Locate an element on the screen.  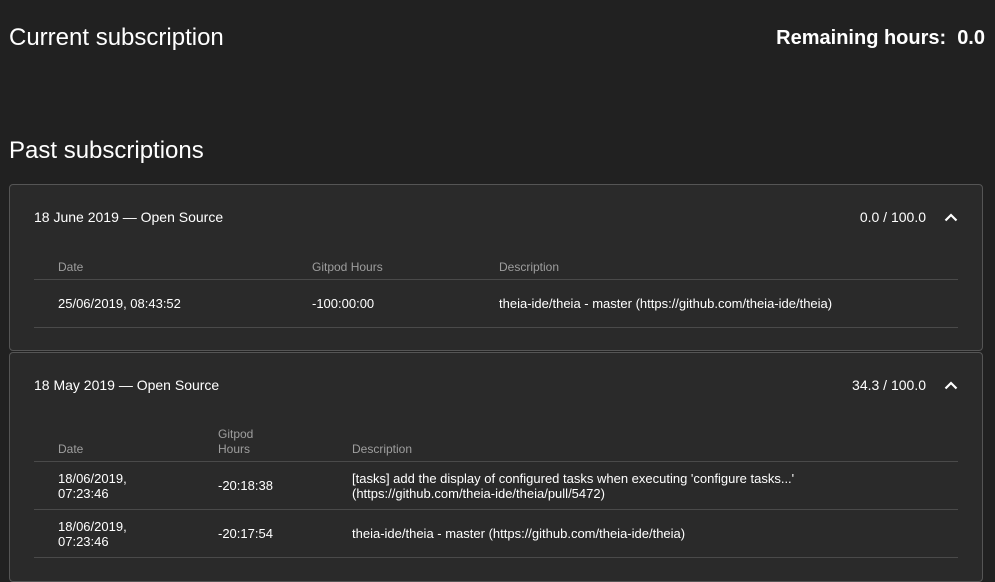
past-subscriptions-title: Past subscriptions is located at coordinates (106, 150).